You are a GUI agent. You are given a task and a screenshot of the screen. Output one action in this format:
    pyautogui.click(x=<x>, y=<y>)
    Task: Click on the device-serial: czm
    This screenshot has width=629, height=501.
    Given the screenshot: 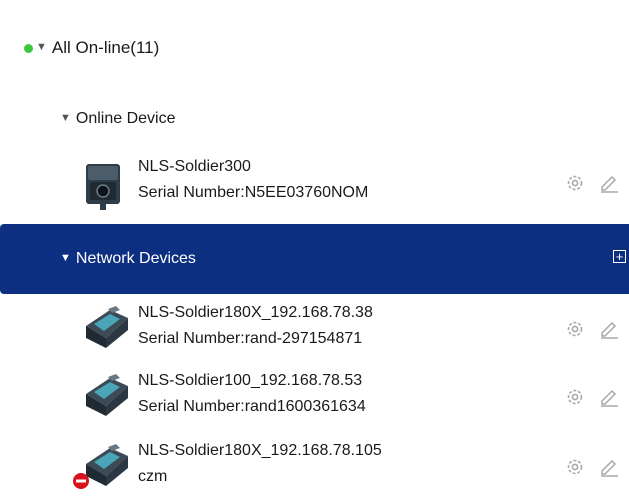 What is the action you would take?
    pyautogui.click(x=153, y=476)
    